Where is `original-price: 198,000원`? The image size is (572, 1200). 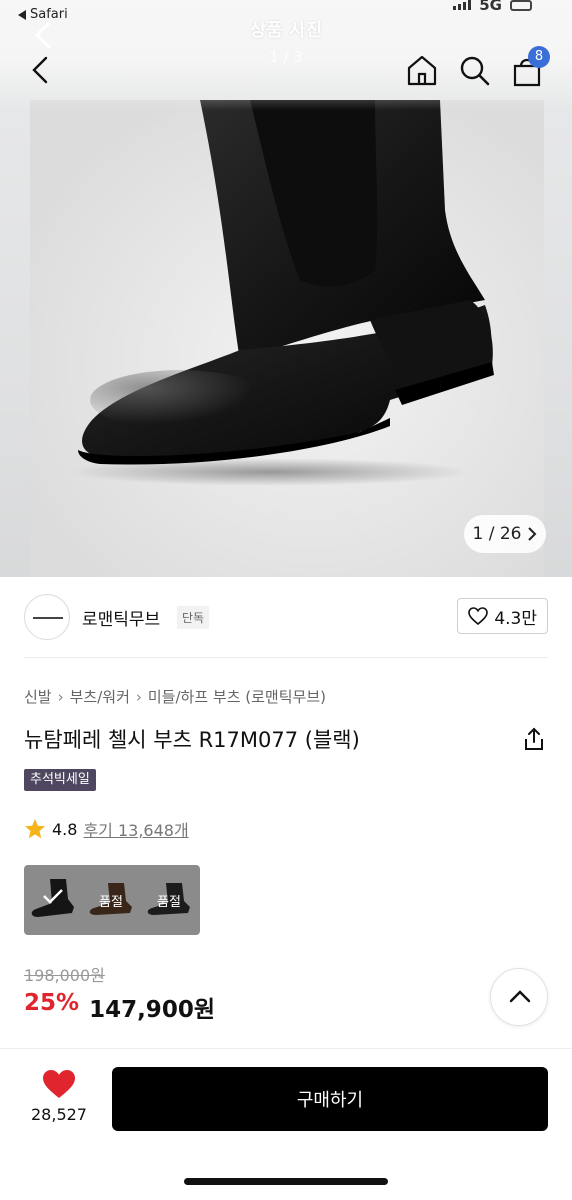
original-price: 198,000원 is located at coordinates (64, 975).